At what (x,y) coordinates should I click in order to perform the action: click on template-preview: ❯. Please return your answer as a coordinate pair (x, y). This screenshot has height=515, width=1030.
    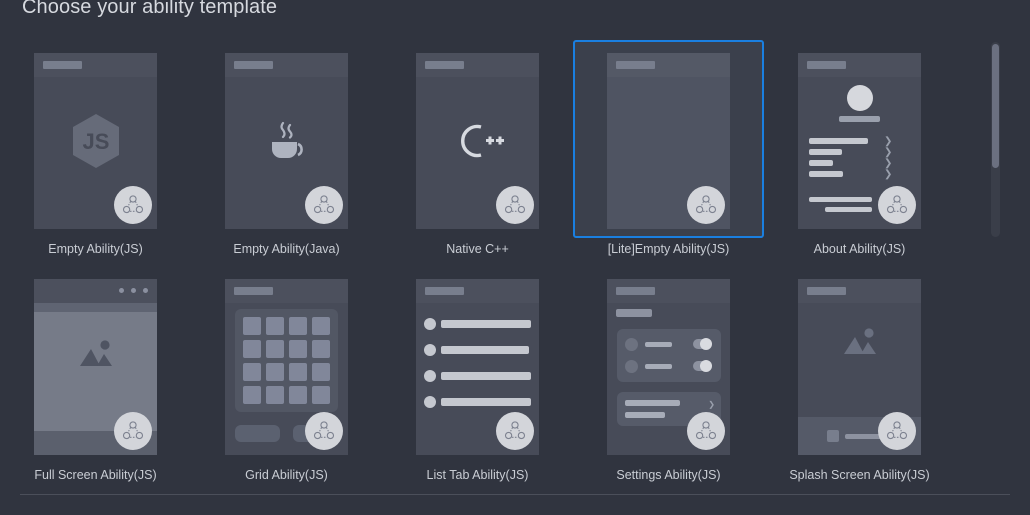
    Looking at the image, I should click on (668, 367).